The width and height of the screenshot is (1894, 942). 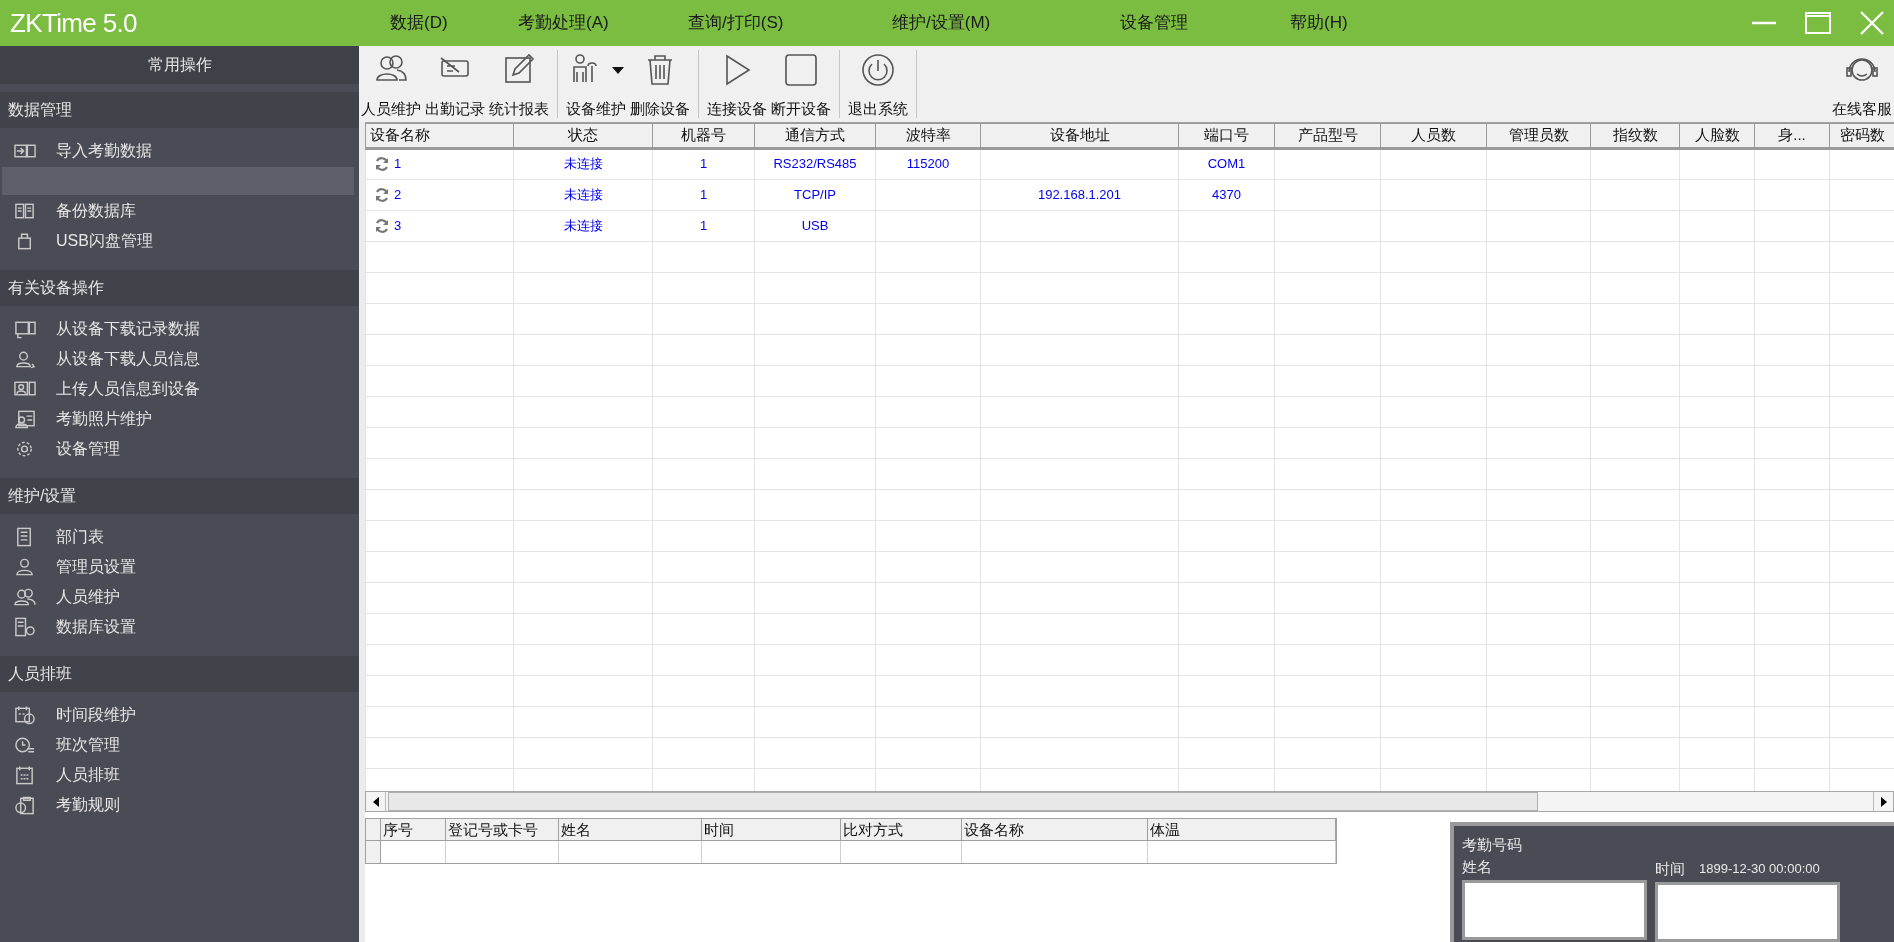 What do you see at coordinates (1759, 869) in the screenshot?
I see `time-value: 1899-12-30 00:00:00` at bounding box center [1759, 869].